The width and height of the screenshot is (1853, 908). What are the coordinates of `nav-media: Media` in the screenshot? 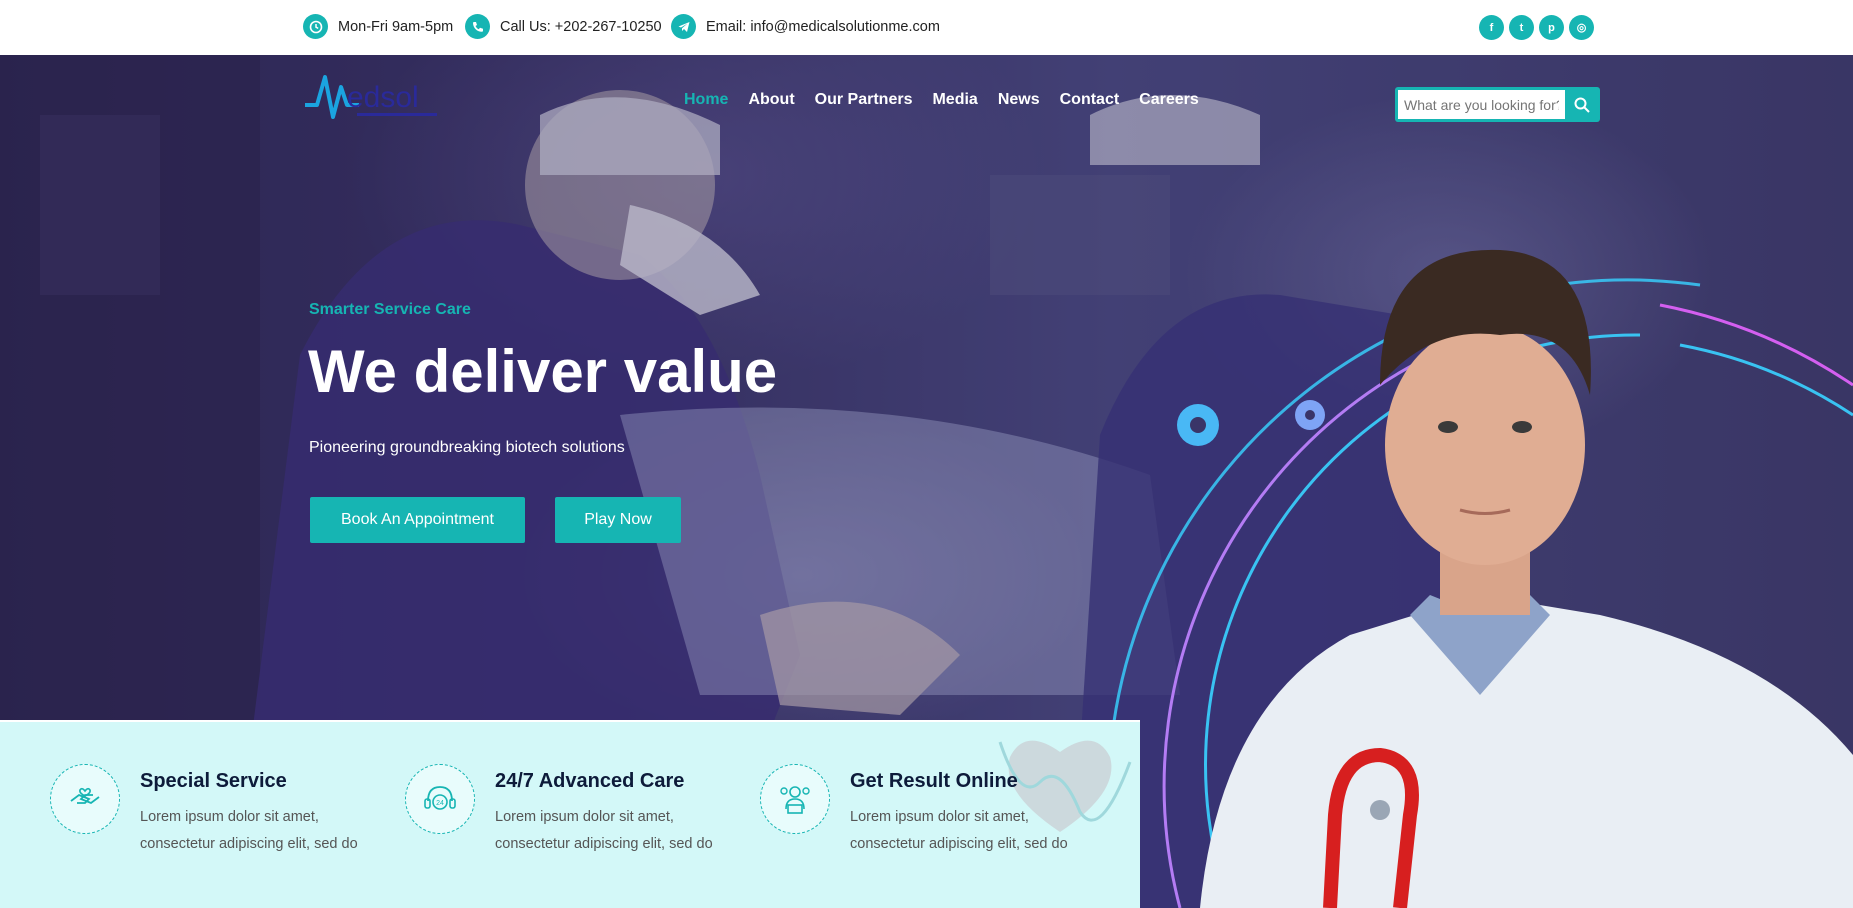 It's located at (954, 100).